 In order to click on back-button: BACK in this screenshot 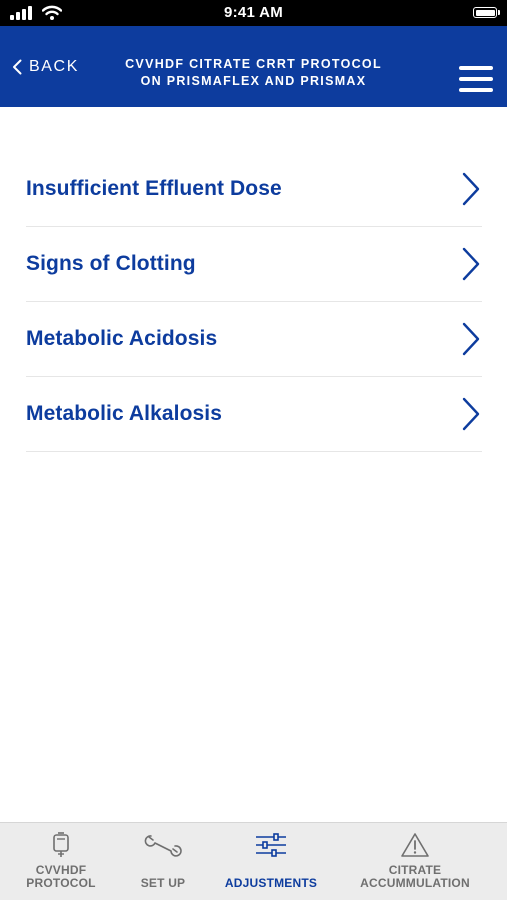, I will do `click(45, 67)`.